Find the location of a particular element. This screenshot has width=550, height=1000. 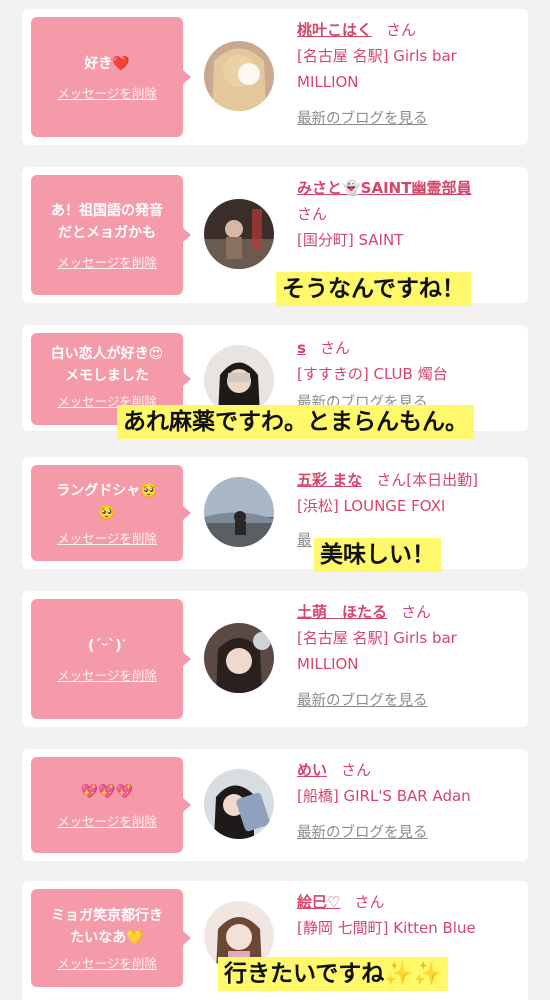

shop-name: [静岡 七間町] Kitten Blue is located at coordinates (386, 928).